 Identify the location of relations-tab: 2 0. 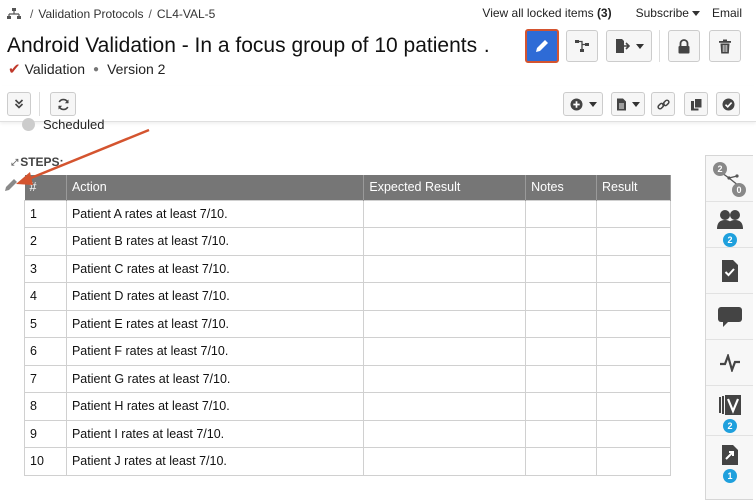
(729, 179).